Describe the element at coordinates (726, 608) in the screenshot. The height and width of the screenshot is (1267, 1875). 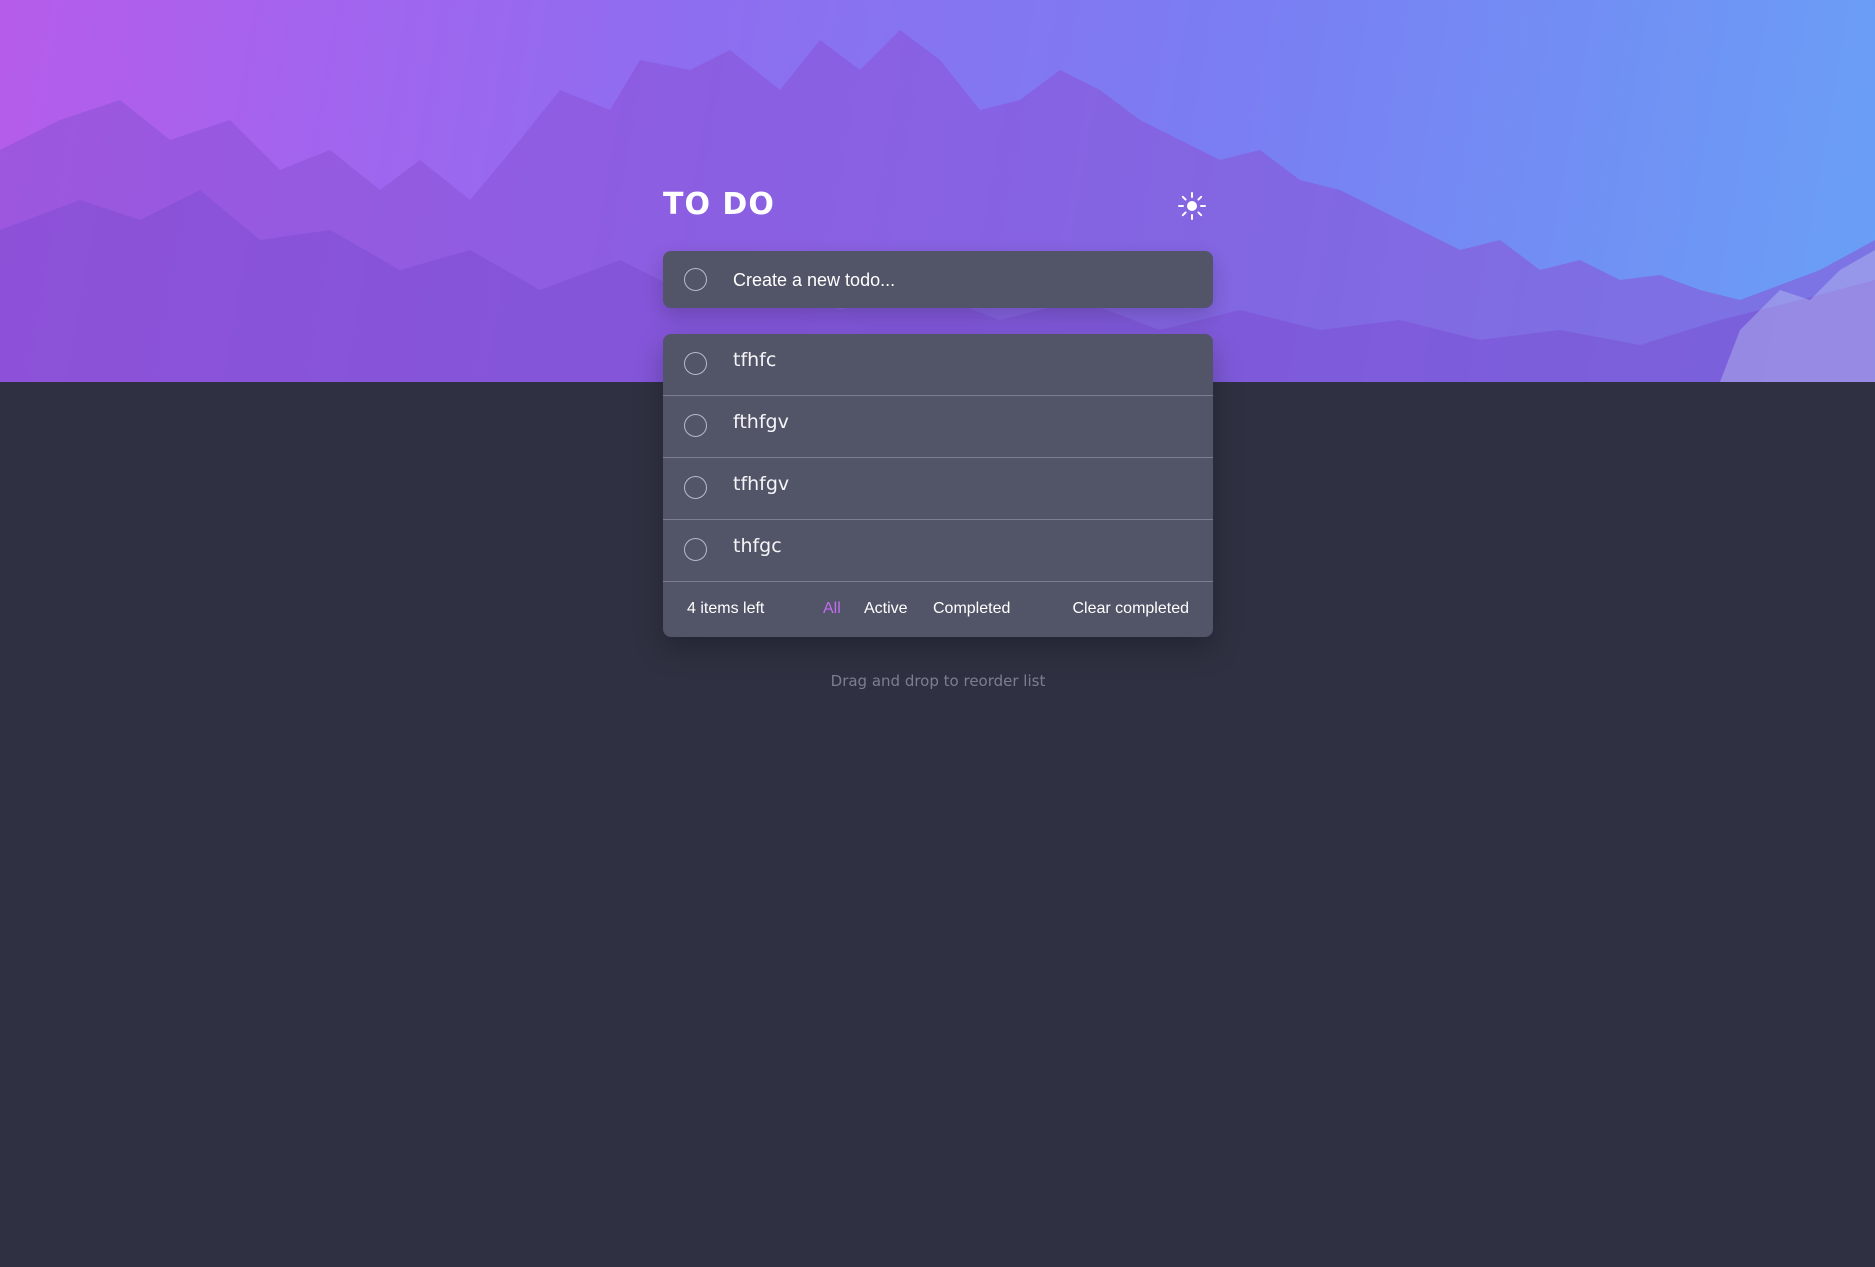
I see `items-left-count: 4 items left` at that location.